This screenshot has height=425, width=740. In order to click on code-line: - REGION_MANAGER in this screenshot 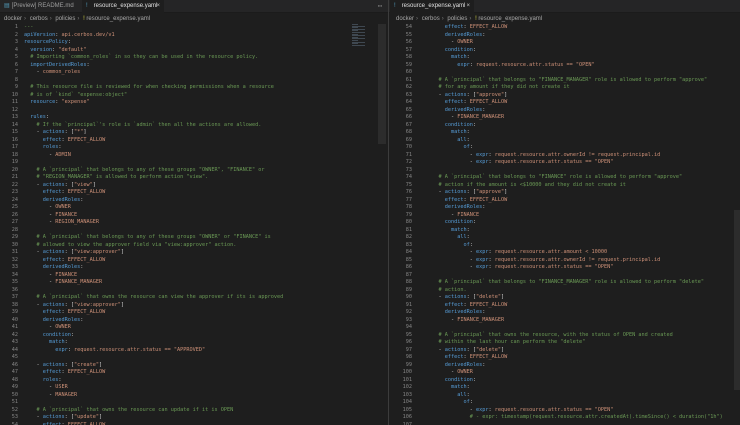, I will do `click(153, 223)`.